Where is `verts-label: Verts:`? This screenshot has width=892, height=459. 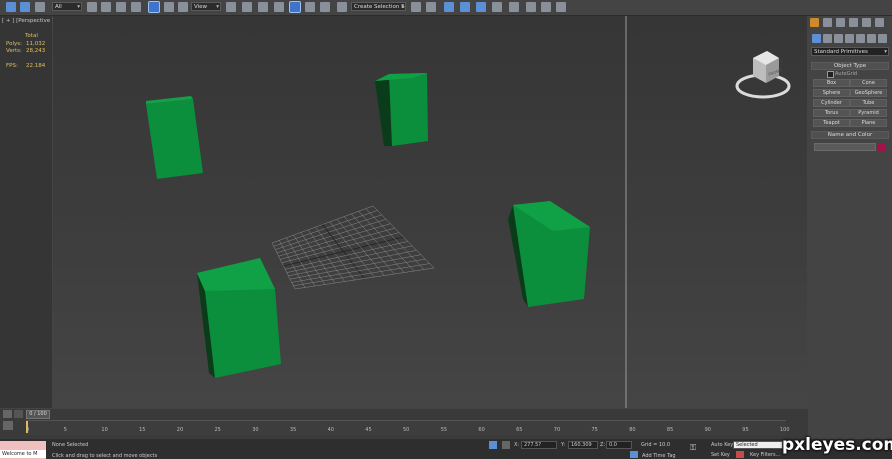
verts-label: Verts: is located at coordinates (14, 51).